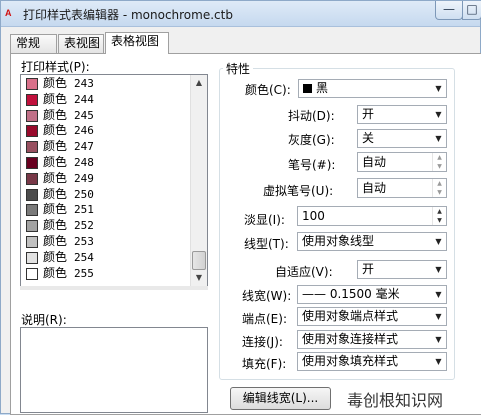 Image resolution: width=481 pixels, height=415 pixels. What do you see at coordinates (84, 99) in the screenshot?
I see `plot-style-number: 244` at bounding box center [84, 99].